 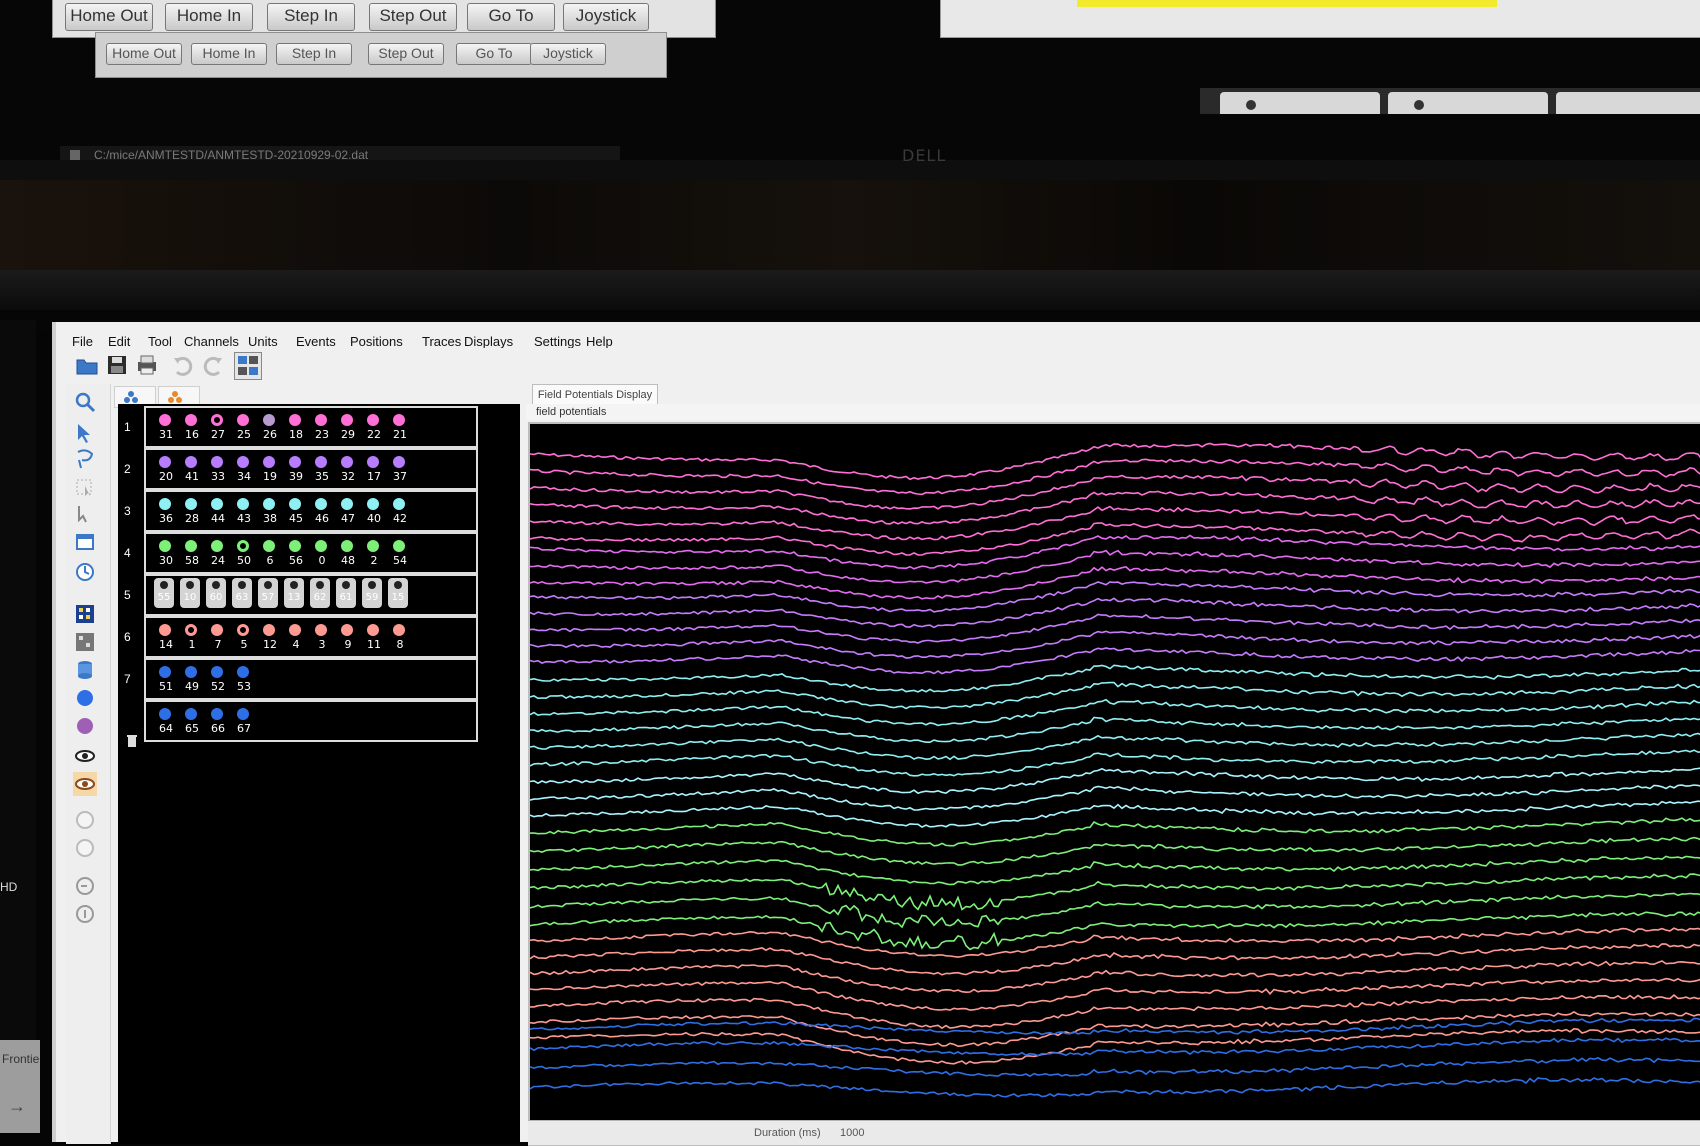 What do you see at coordinates (144, 54) in the screenshot?
I see `top-home-out-button-back: Home Out` at bounding box center [144, 54].